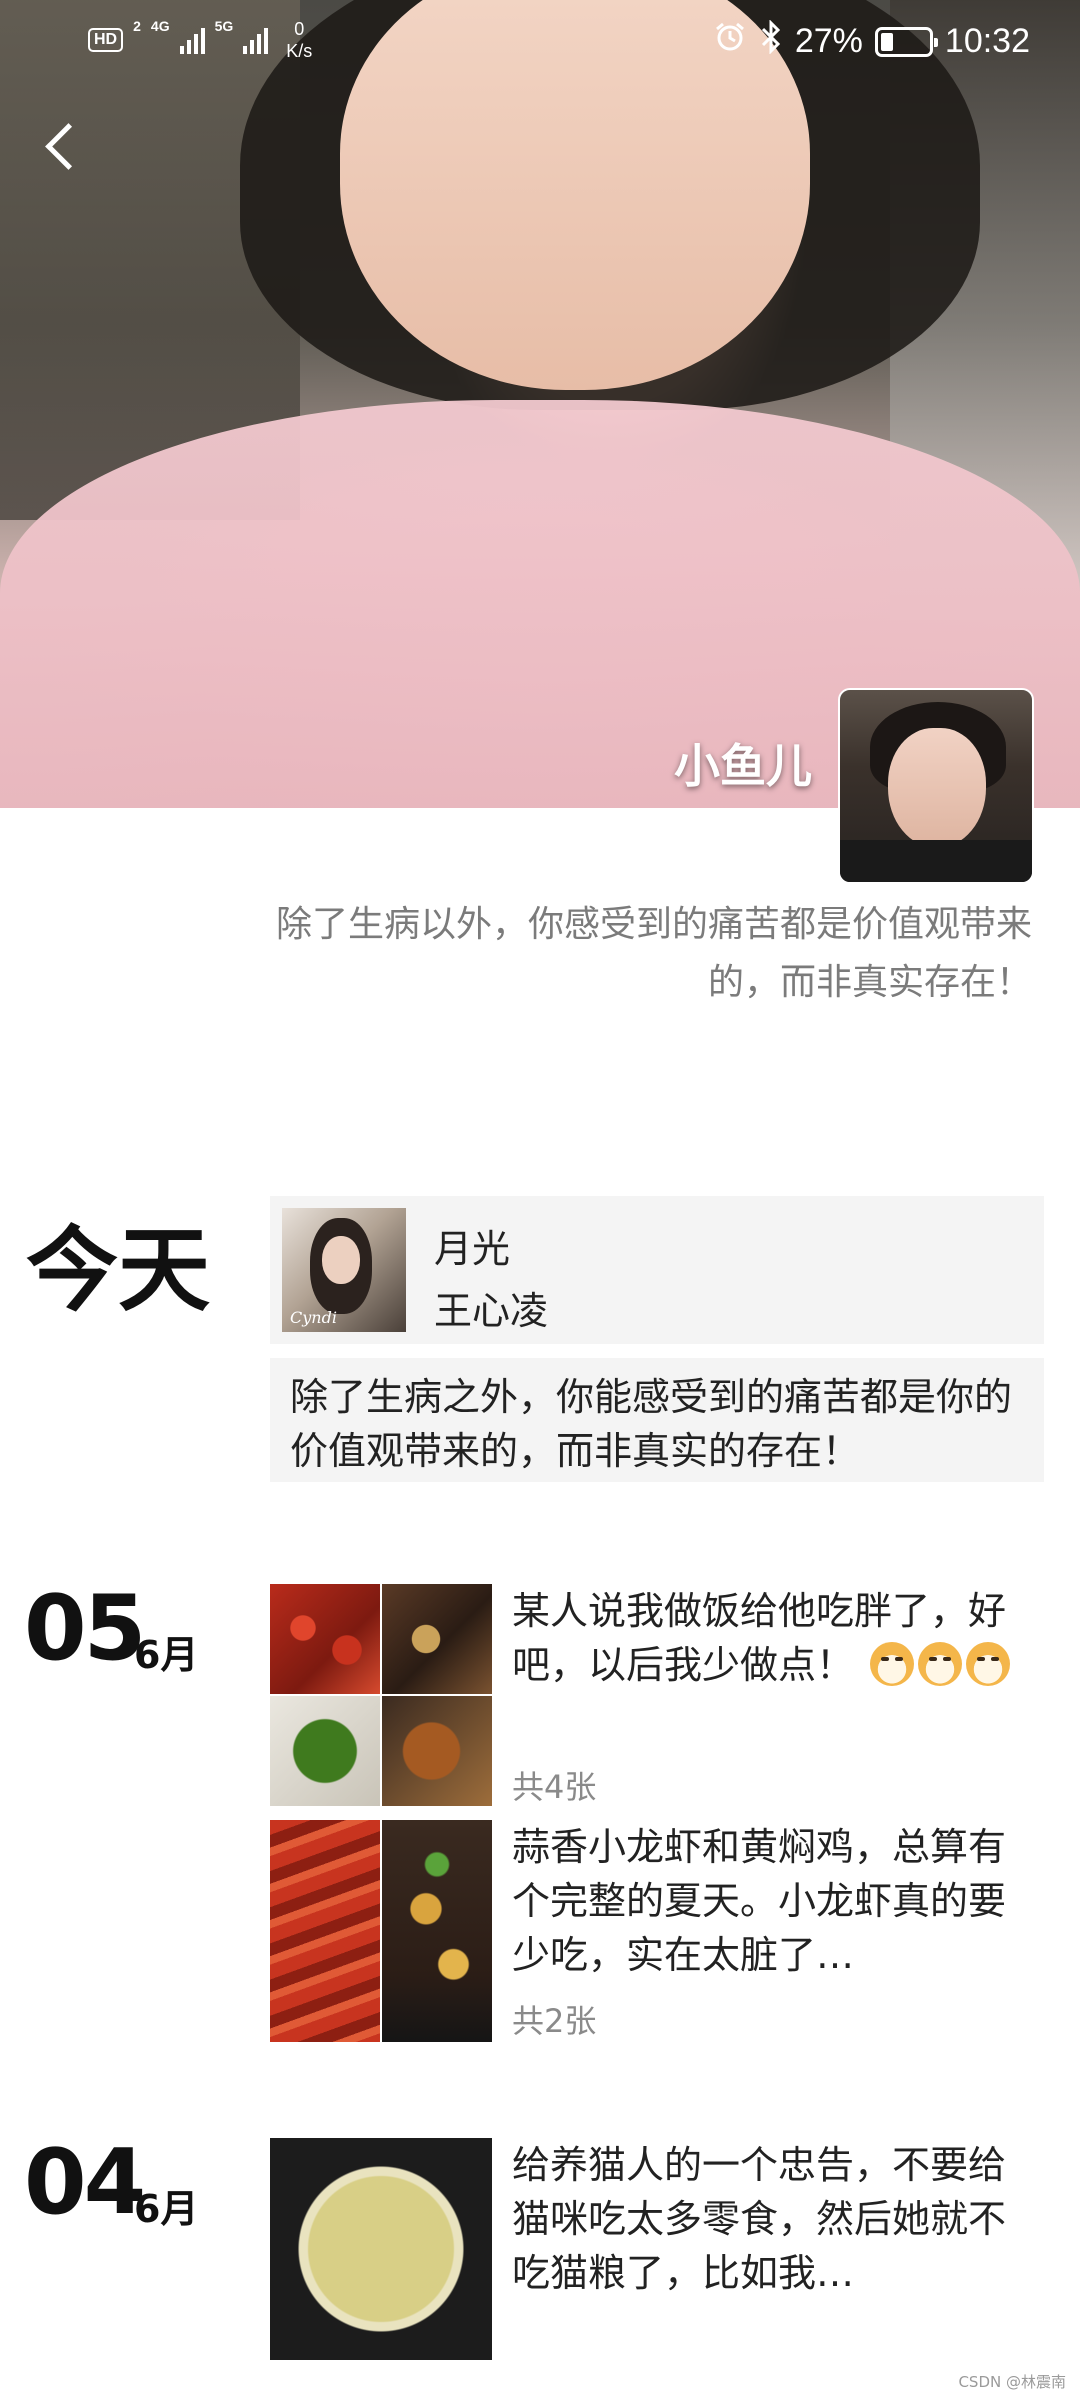 Image resolution: width=1080 pixels, height=2400 pixels. Describe the element at coordinates (472, 1249) in the screenshot. I see `music-title: 月光` at that location.